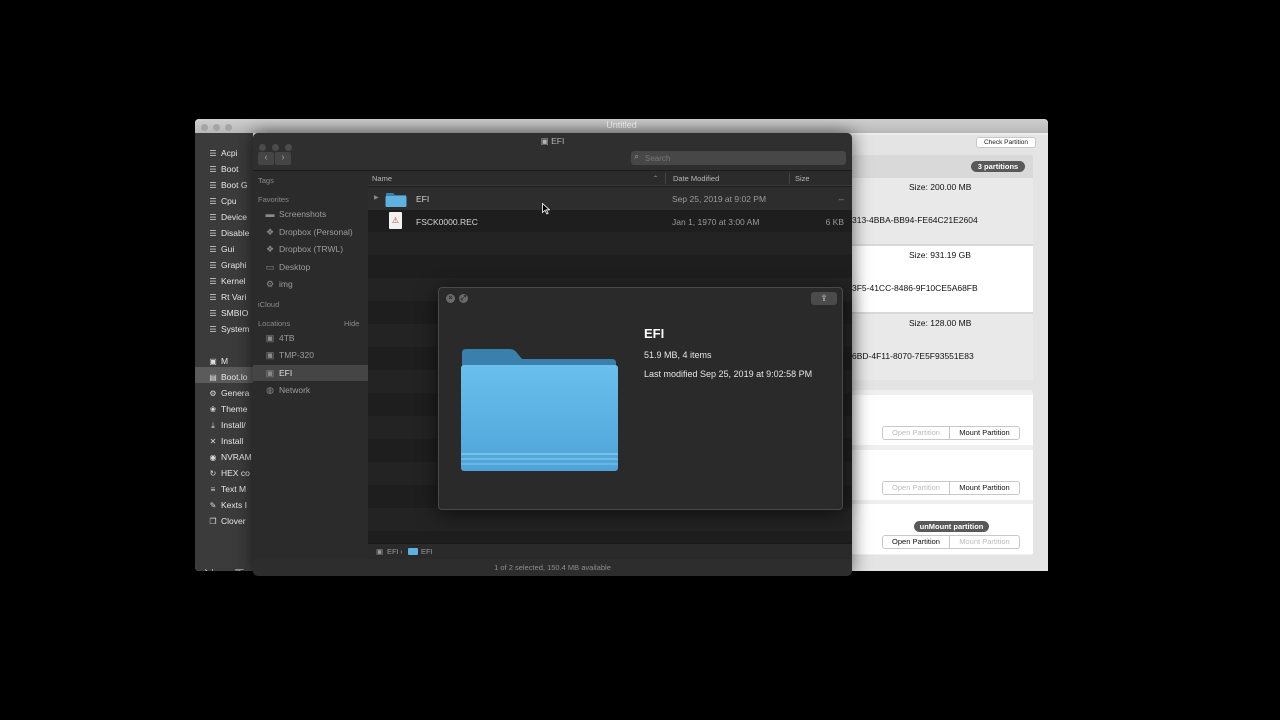 The height and width of the screenshot is (720, 1280). I want to click on partition-size: Size: 128.00 MB, so click(940, 323).